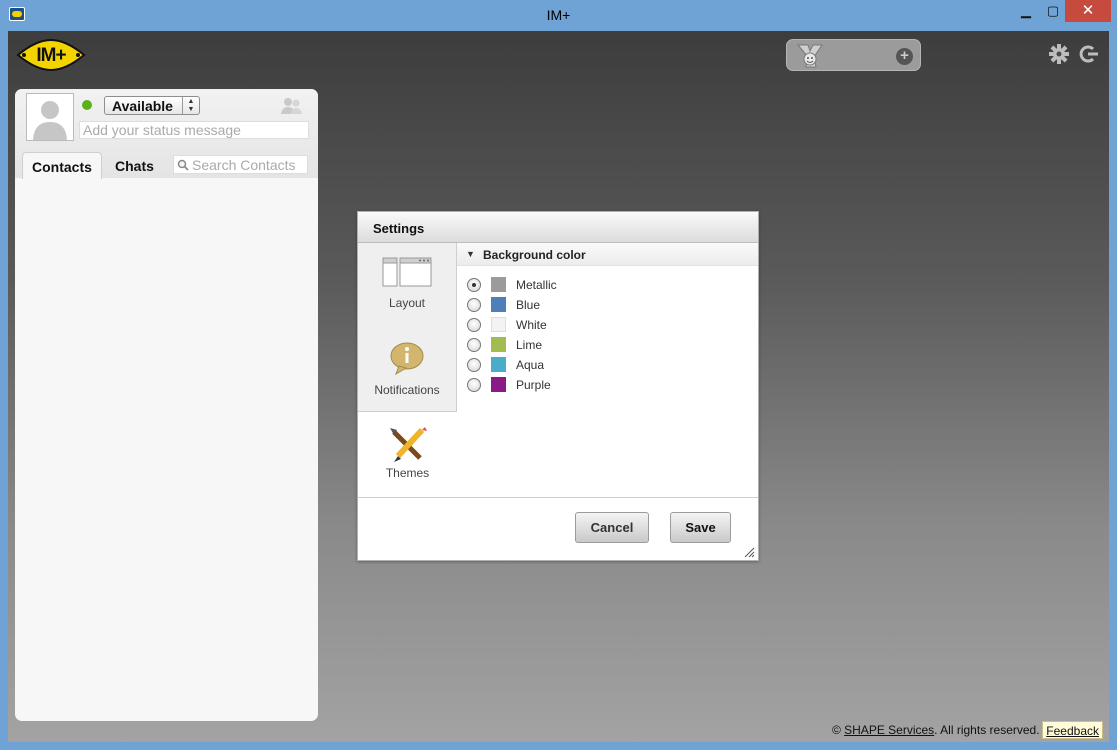 This screenshot has width=1117, height=750. Describe the element at coordinates (700, 527) in the screenshot. I see `save-button: Save` at that location.